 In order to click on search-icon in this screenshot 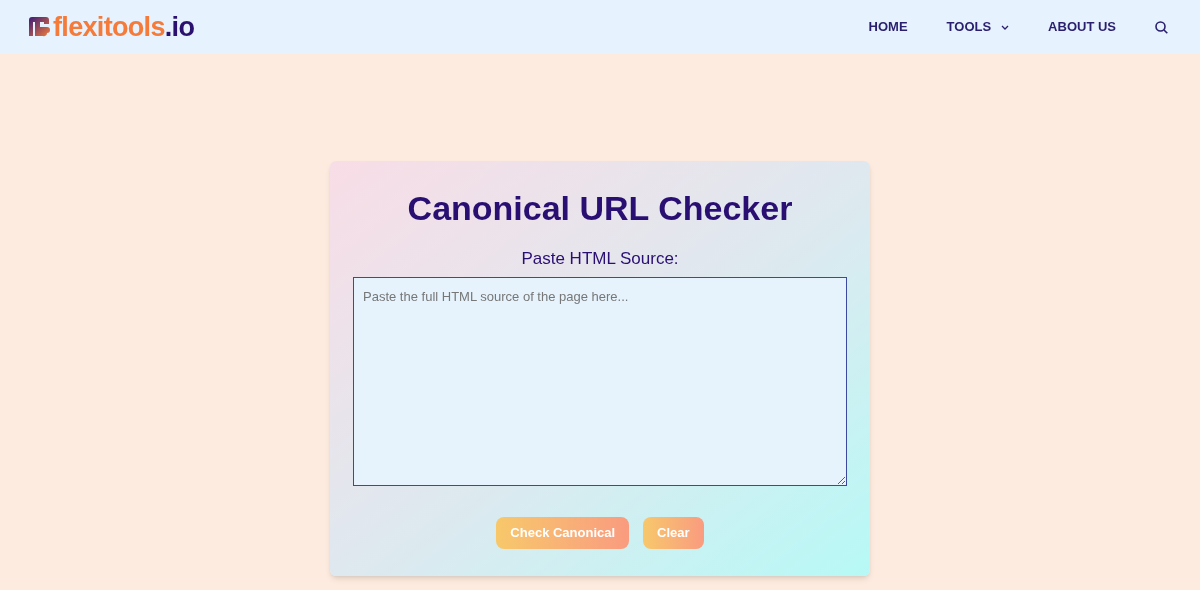, I will do `click(1161, 27)`.